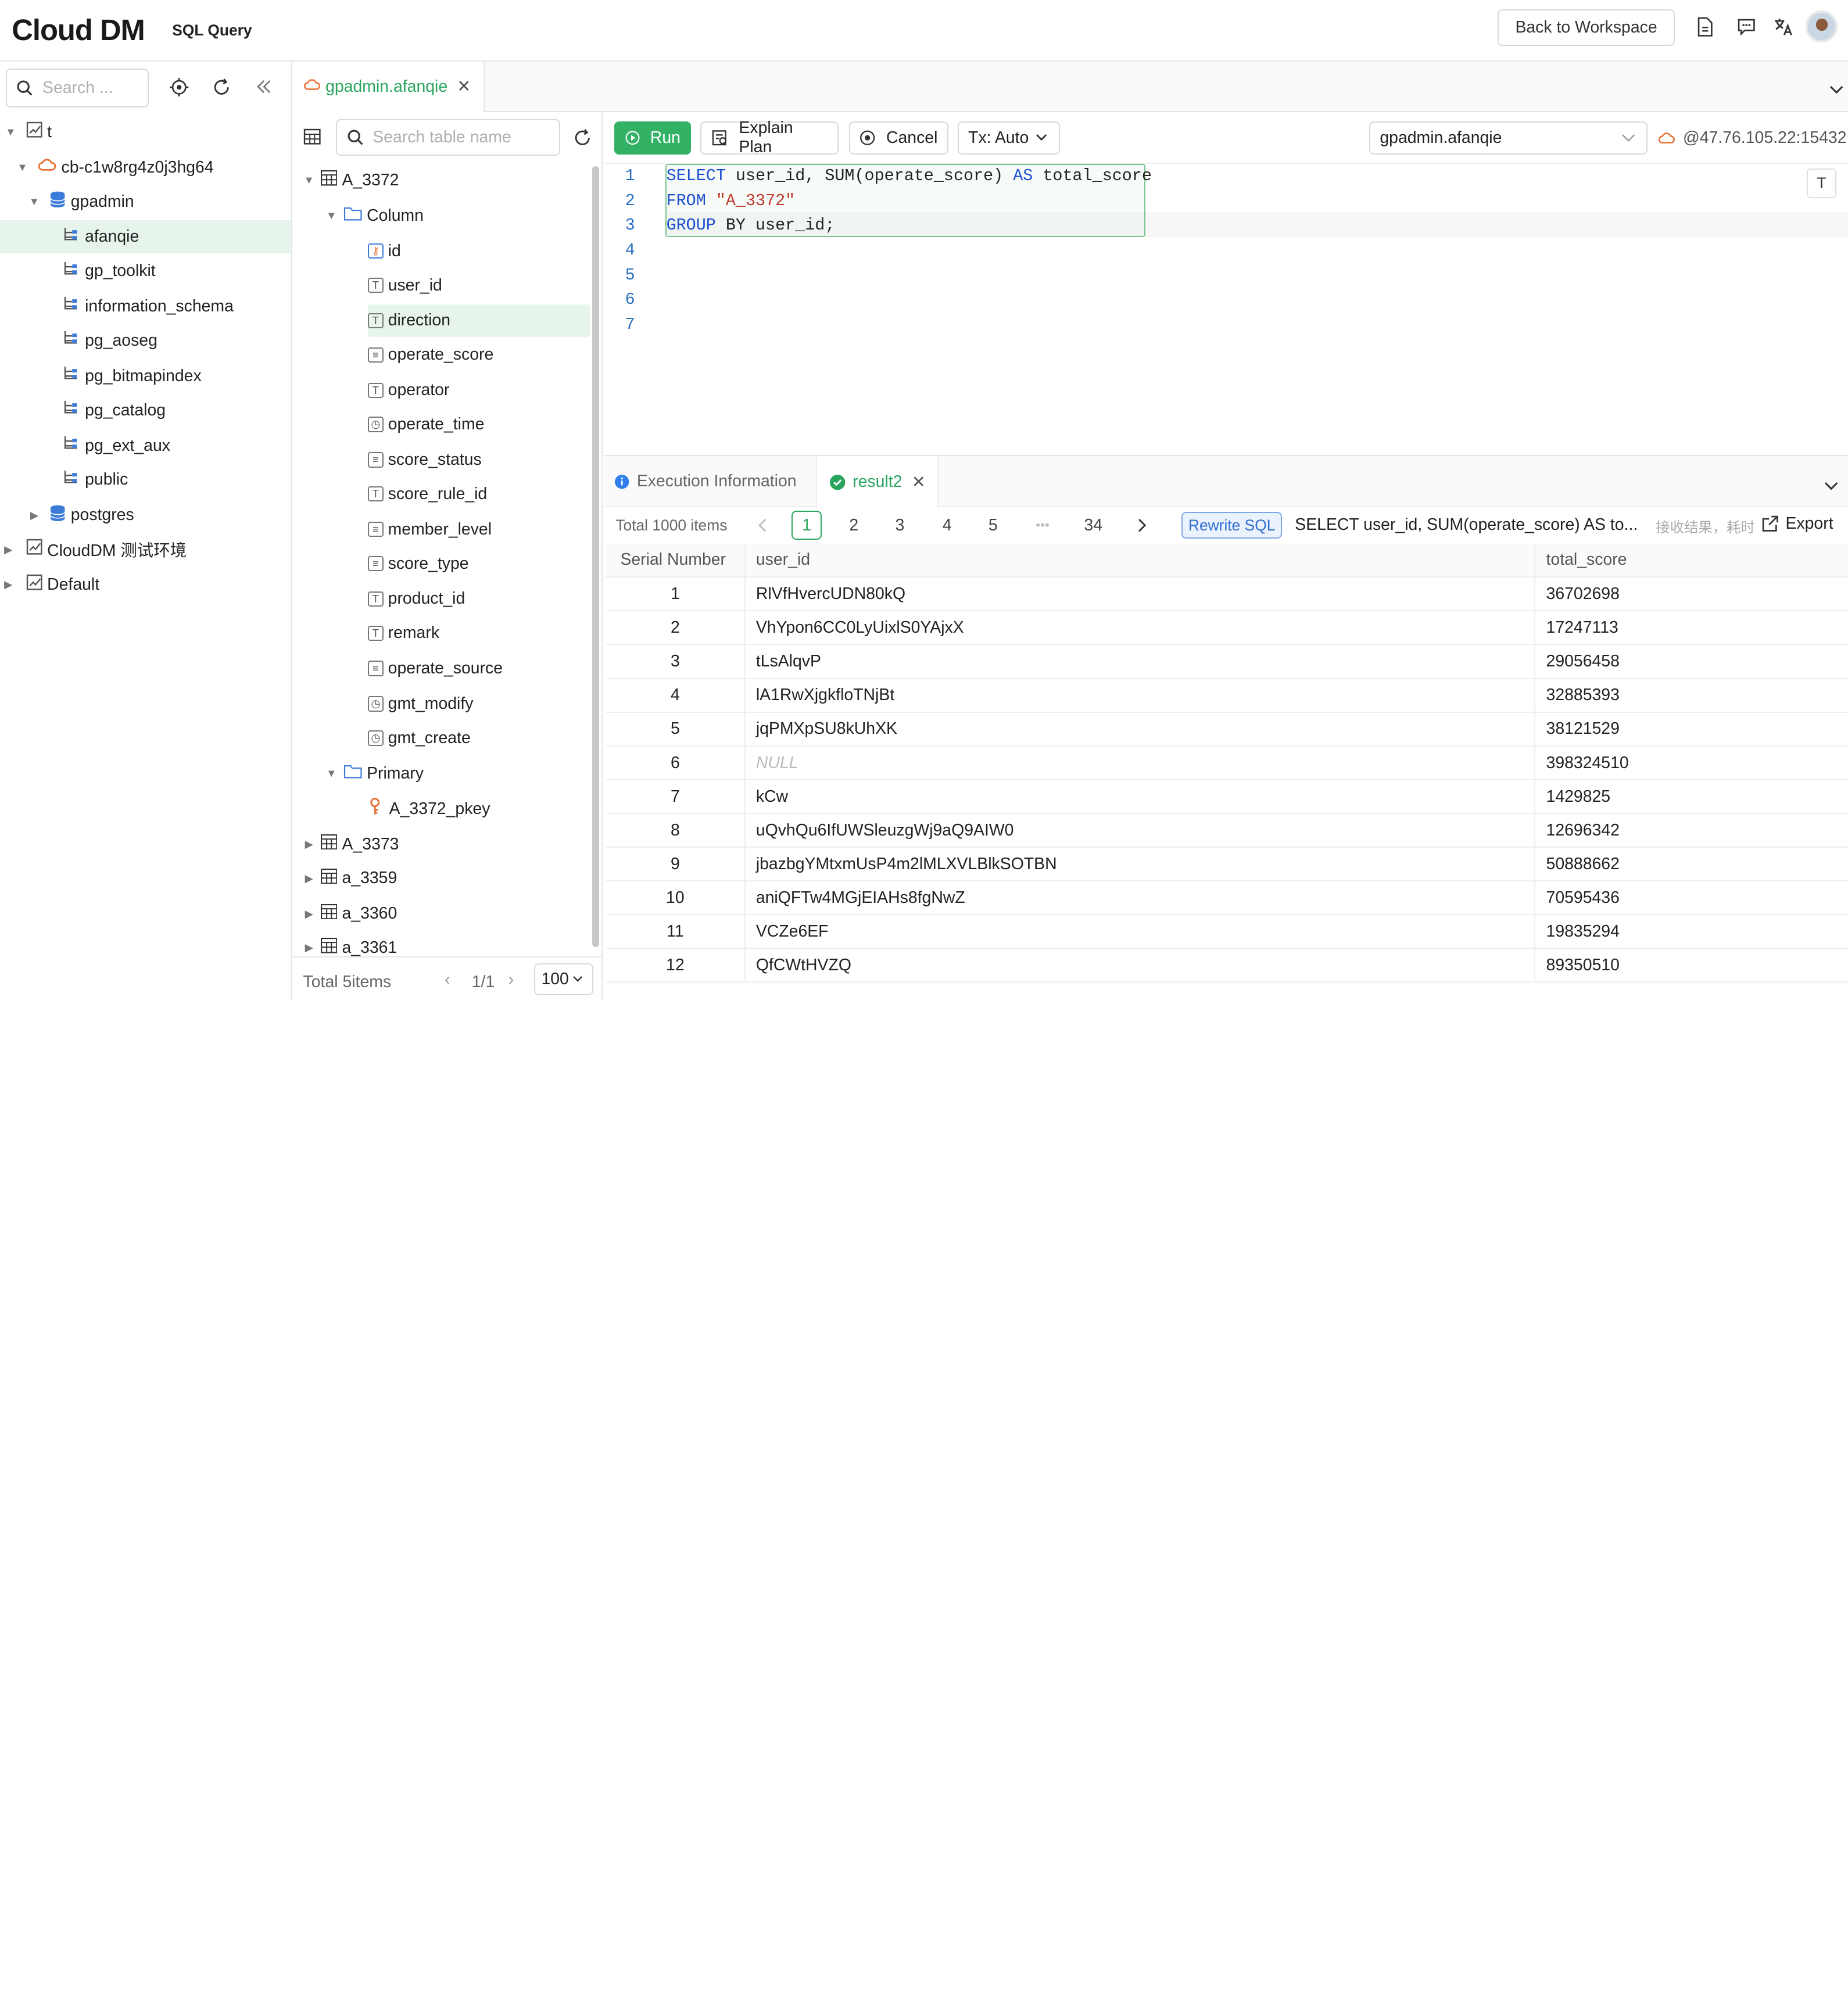 This screenshot has height=2001, width=1848. Describe the element at coordinates (1227, 729) in the screenshot. I see `table-row: 5 jqPMXpSU8kUhXK 38121529` at that location.